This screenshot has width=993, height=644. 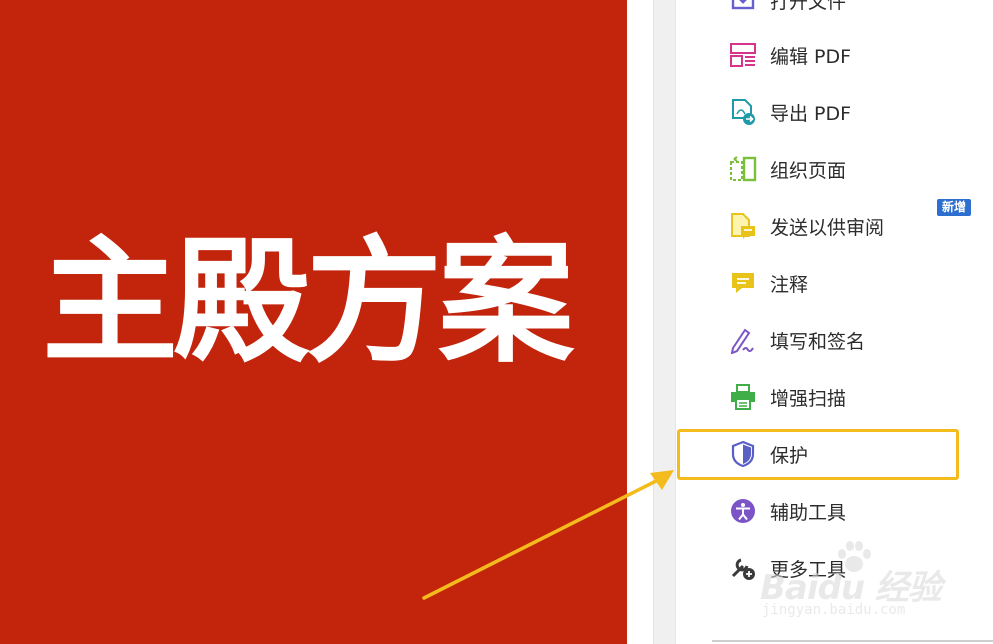 I want to click on tool-organize-pages: 组织页面, so click(x=848, y=169).